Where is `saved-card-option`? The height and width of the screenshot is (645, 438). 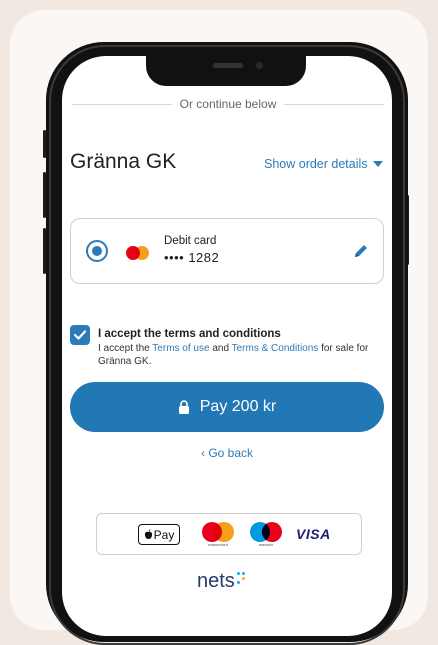 saved-card-option is located at coordinates (227, 251).